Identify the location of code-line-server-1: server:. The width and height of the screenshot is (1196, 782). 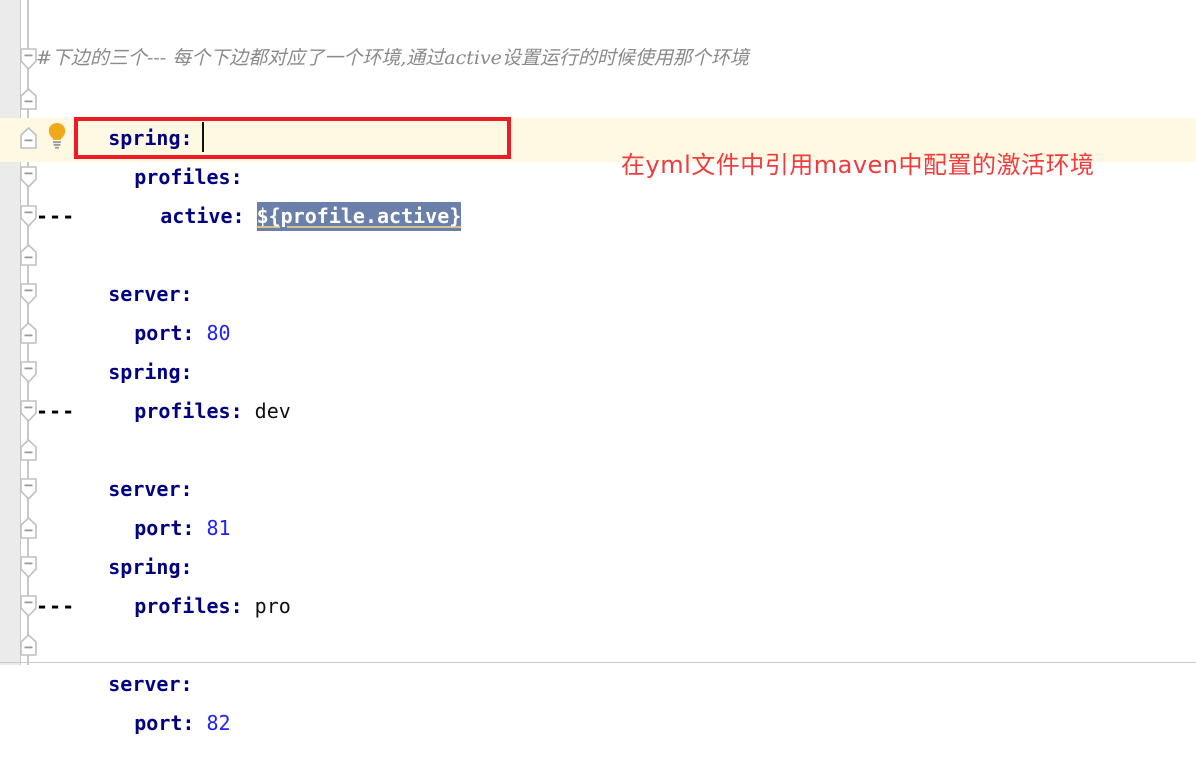
(598, 251).